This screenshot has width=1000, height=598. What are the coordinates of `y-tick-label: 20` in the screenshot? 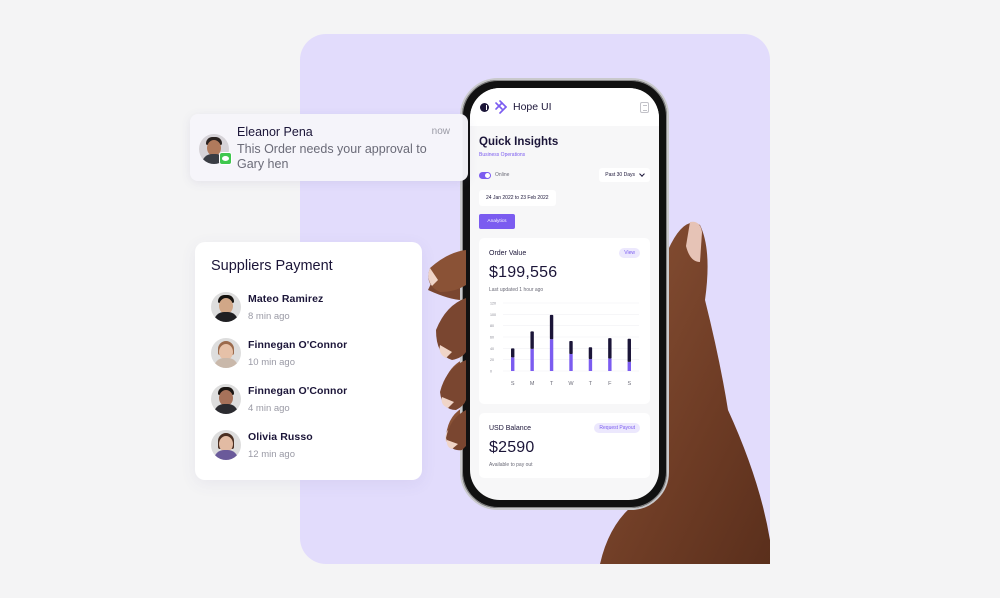 It's located at (492, 360).